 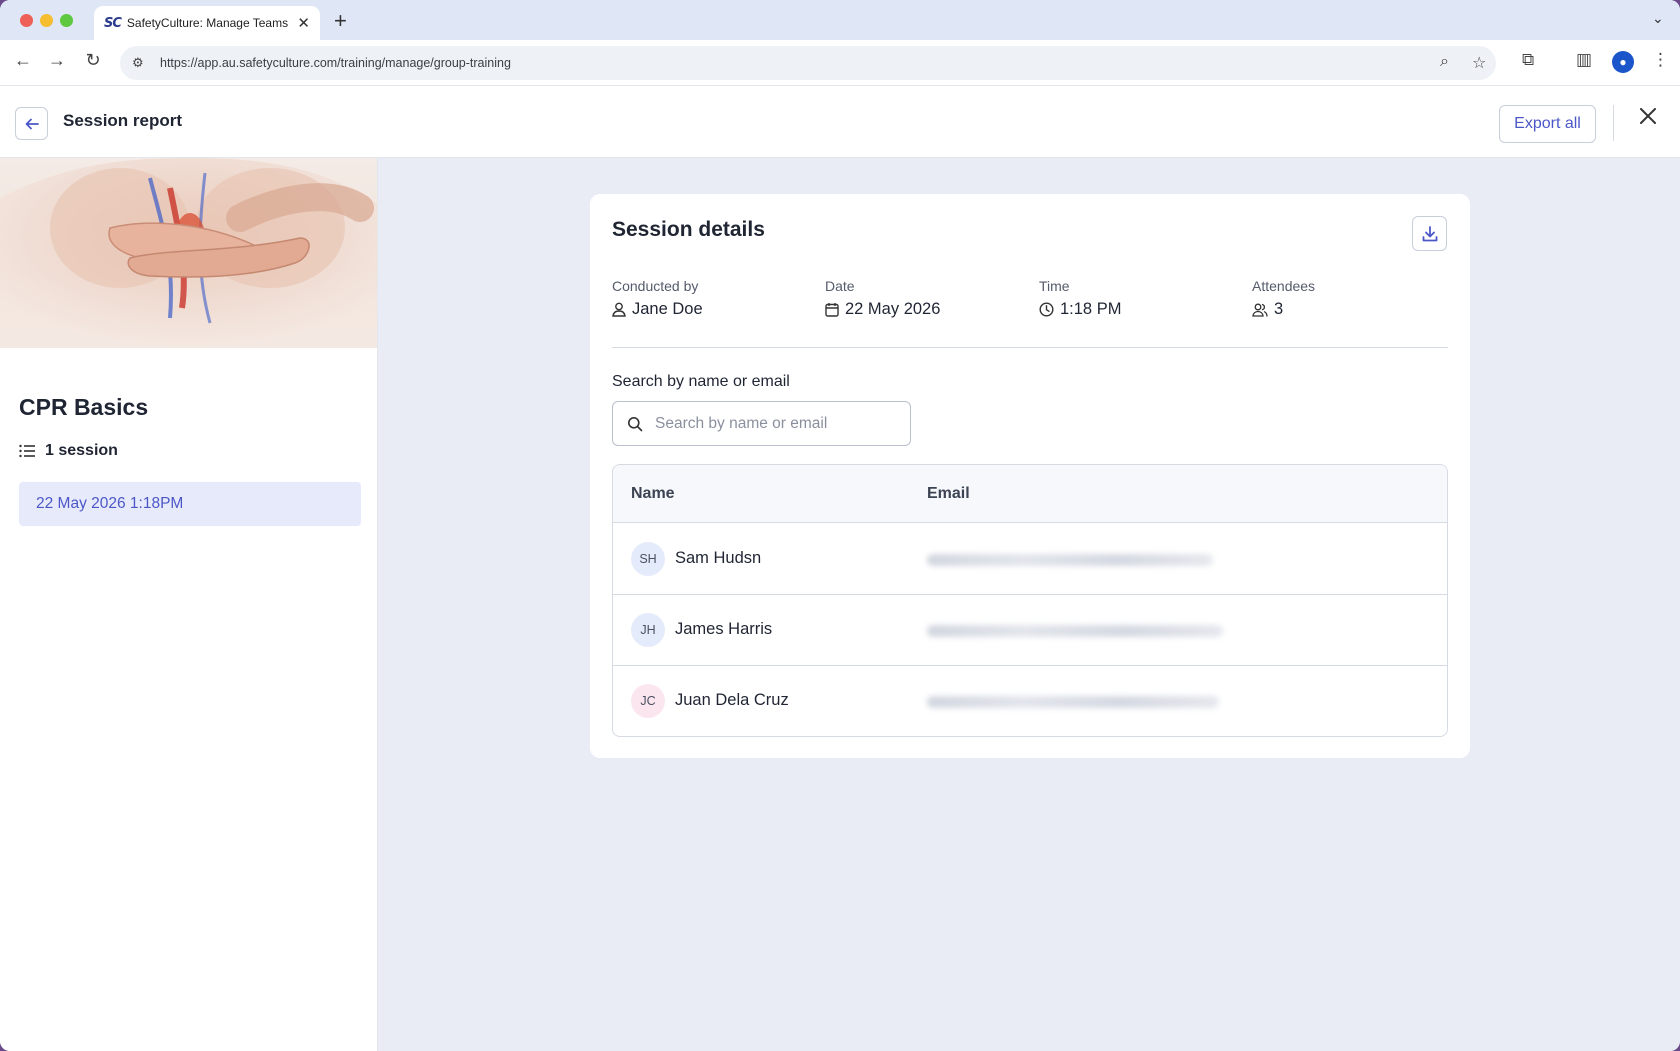 I want to click on site-settings-icon: ⚙, so click(x=142, y=63).